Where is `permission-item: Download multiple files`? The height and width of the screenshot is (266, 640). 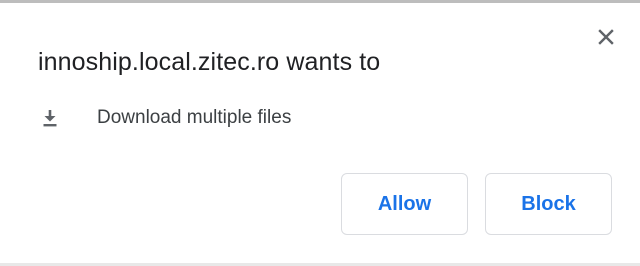
permission-item: Download multiple files is located at coordinates (165, 118).